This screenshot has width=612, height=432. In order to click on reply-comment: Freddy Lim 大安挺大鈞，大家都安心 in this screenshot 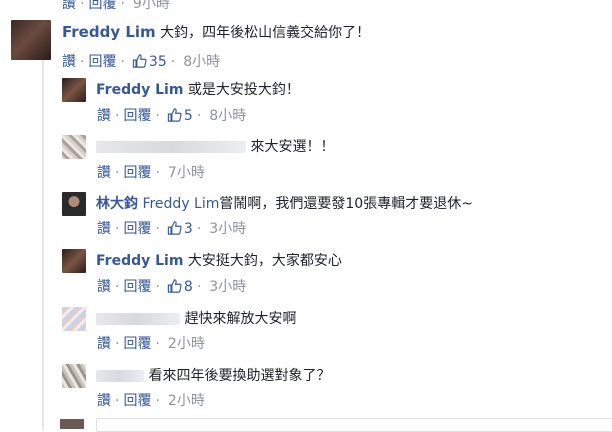, I will do `click(219, 260)`.